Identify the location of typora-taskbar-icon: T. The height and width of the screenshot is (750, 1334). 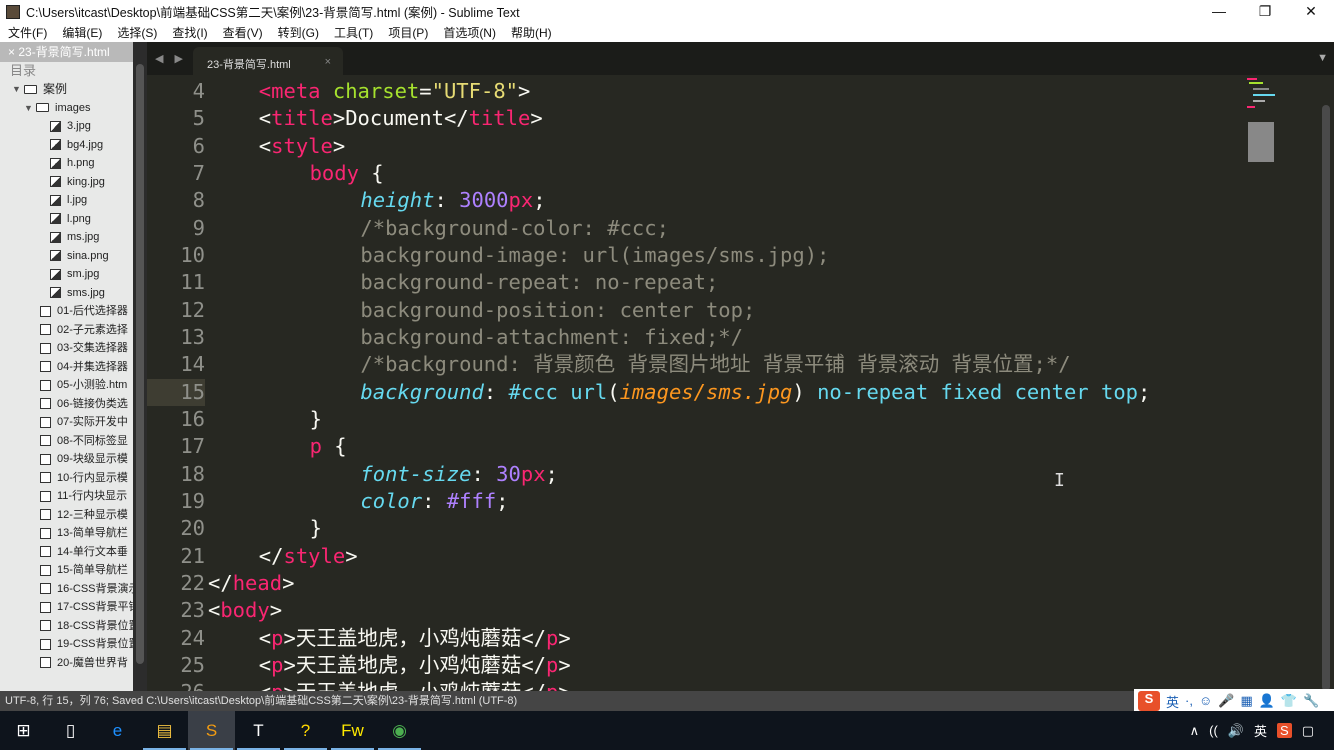
(258, 730).